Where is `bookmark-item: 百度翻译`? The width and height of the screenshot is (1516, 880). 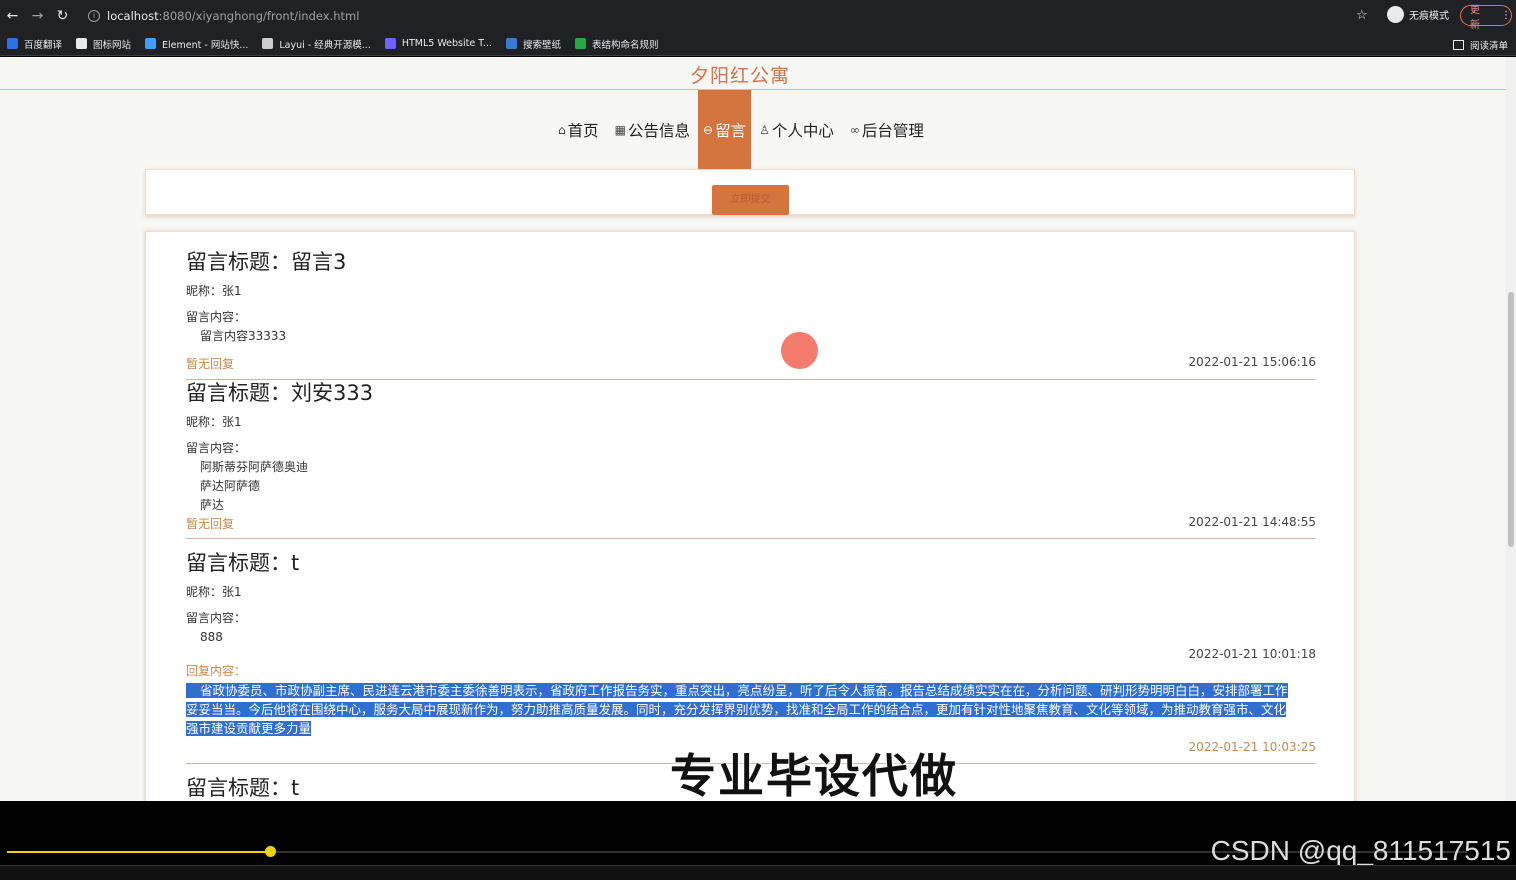
bookmark-item: 百度翻译 is located at coordinates (34, 44).